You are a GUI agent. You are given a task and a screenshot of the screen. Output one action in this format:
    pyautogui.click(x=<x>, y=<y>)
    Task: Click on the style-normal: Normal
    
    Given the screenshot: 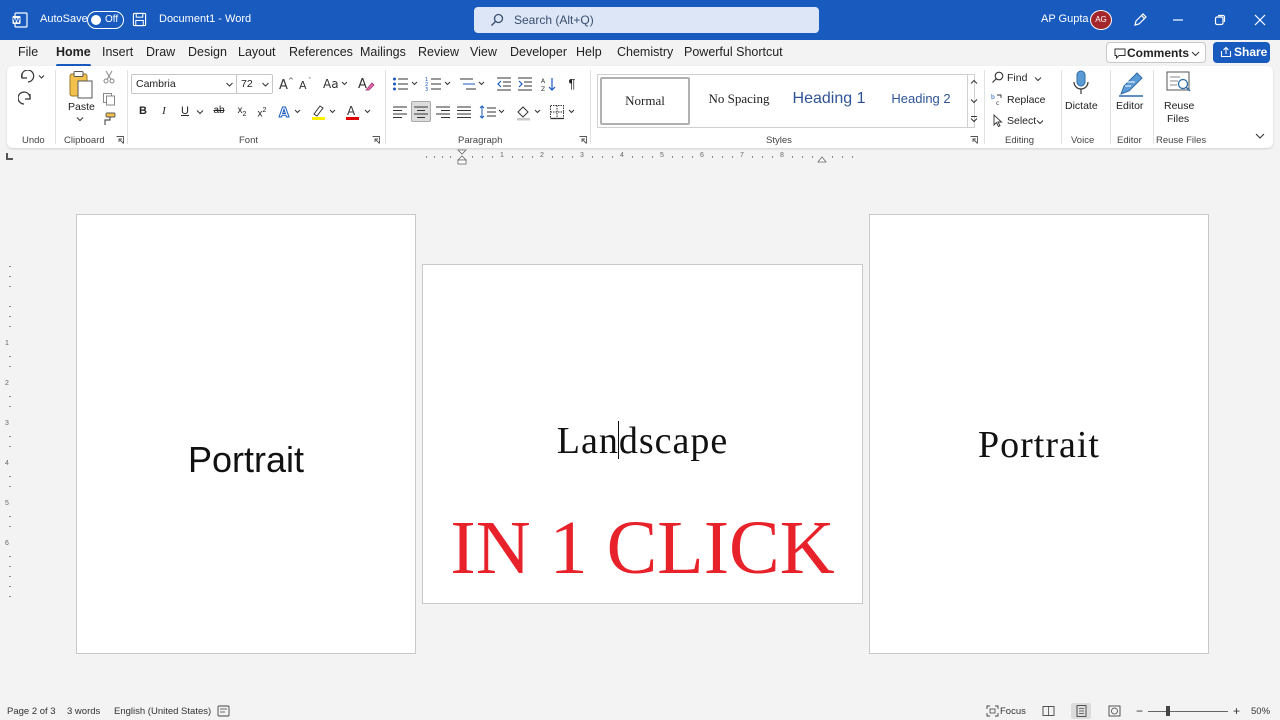 What is the action you would take?
    pyautogui.click(x=645, y=101)
    